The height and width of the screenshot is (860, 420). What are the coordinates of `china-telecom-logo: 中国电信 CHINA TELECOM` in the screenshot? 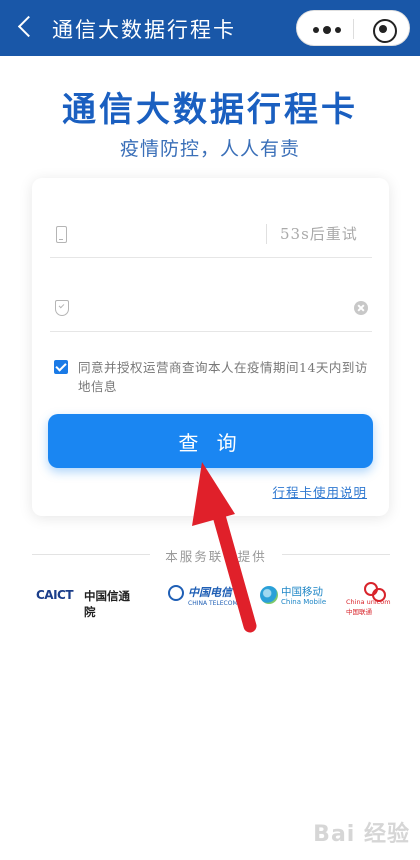 It's located at (203, 597).